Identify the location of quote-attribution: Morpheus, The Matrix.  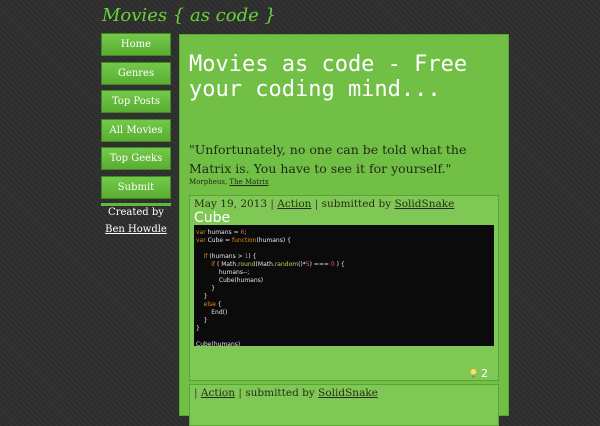
(229, 182).